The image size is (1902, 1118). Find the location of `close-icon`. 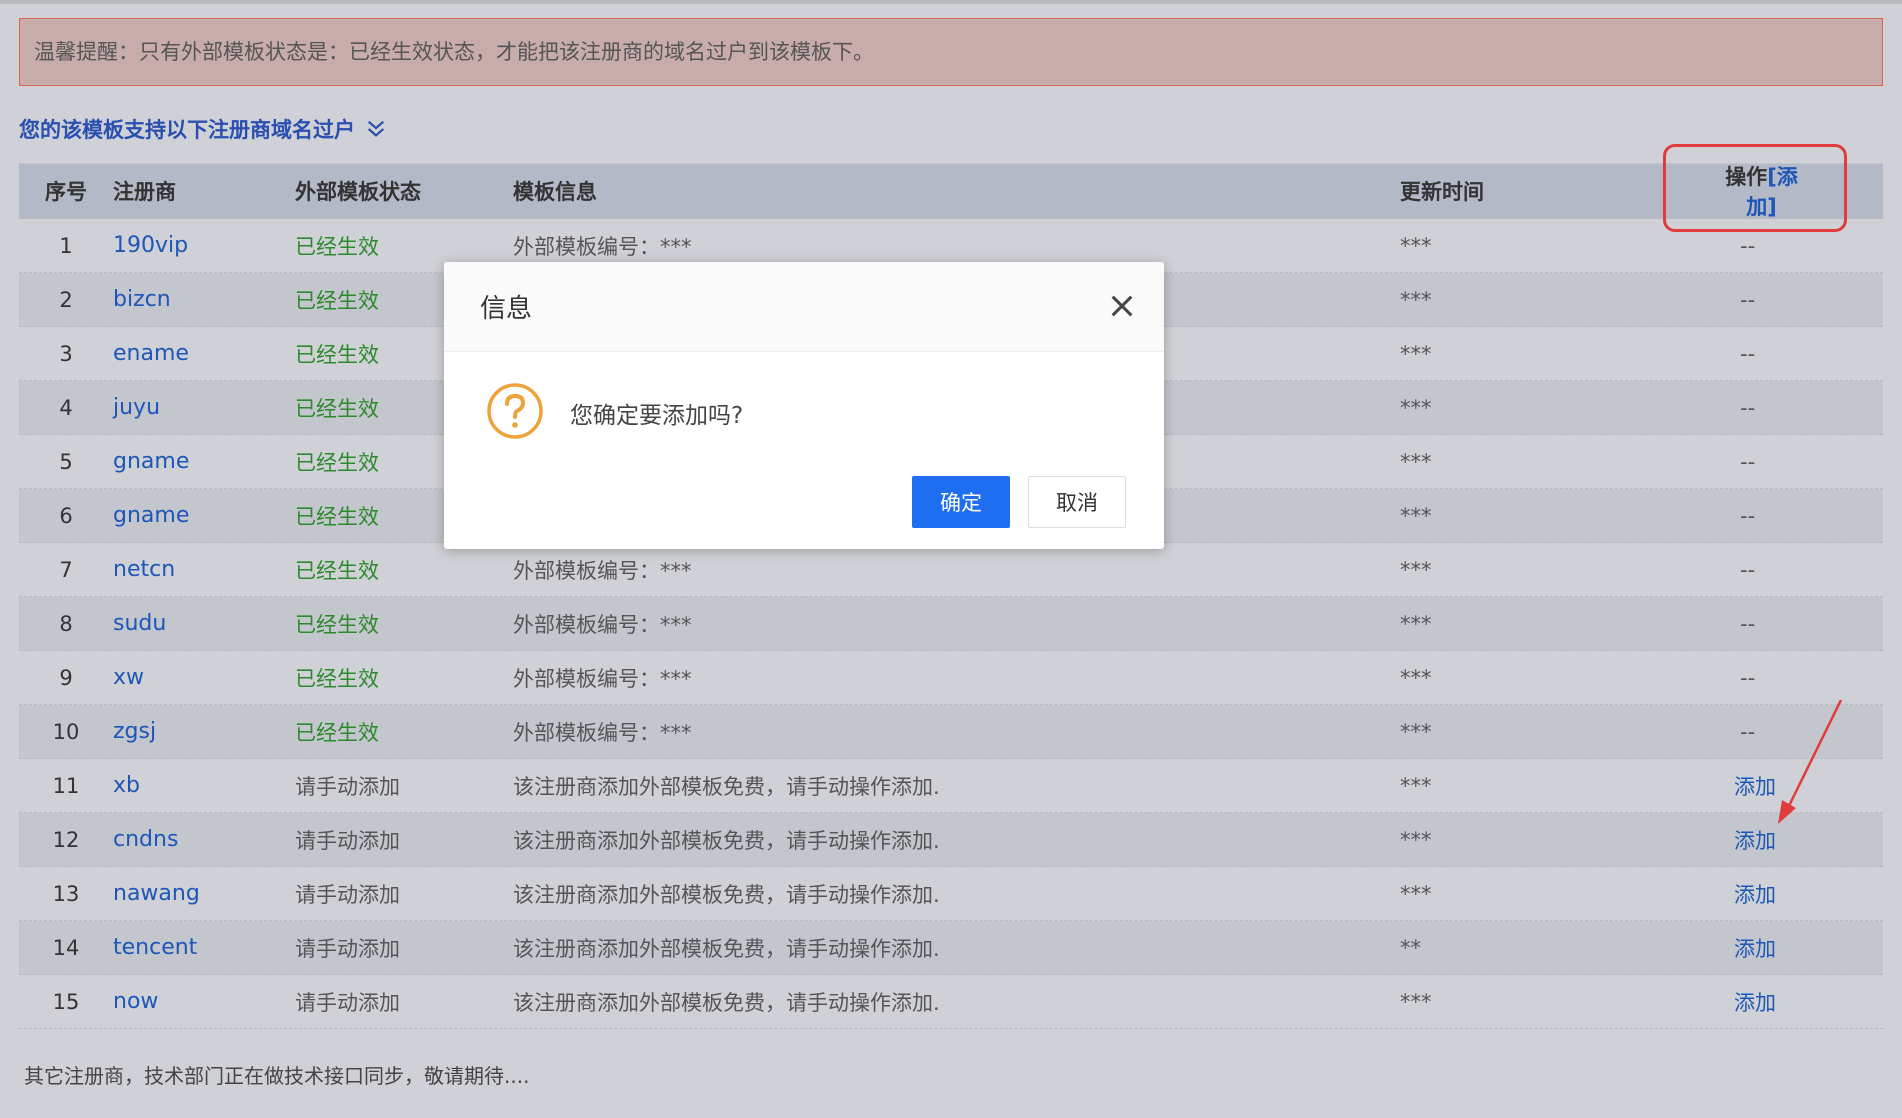

close-icon is located at coordinates (1122, 306).